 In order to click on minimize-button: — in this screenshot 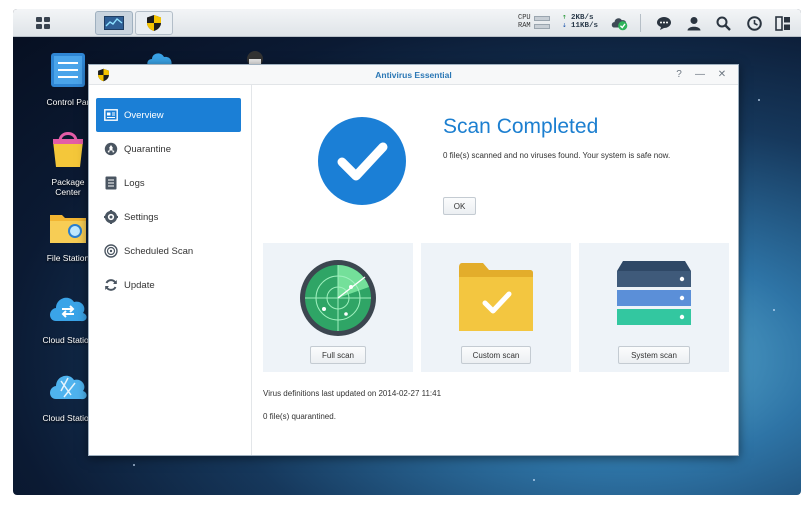, I will do `click(700, 75)`.